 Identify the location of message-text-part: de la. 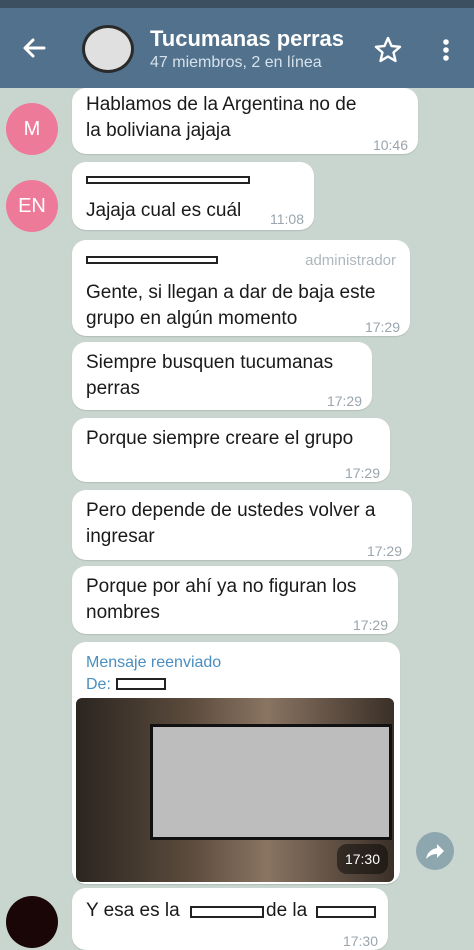
(287, 910).